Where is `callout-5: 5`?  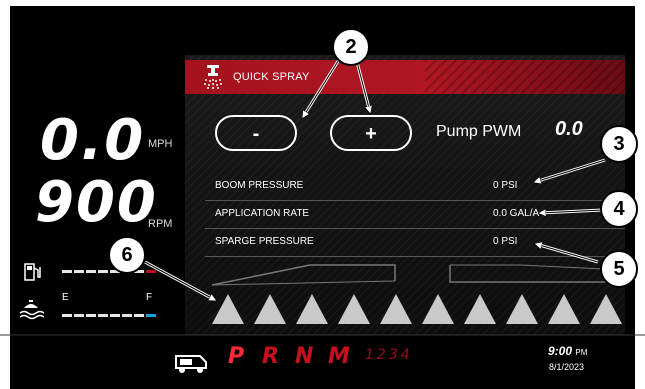
callout-5: 5 is located at coordinates (619, 269).